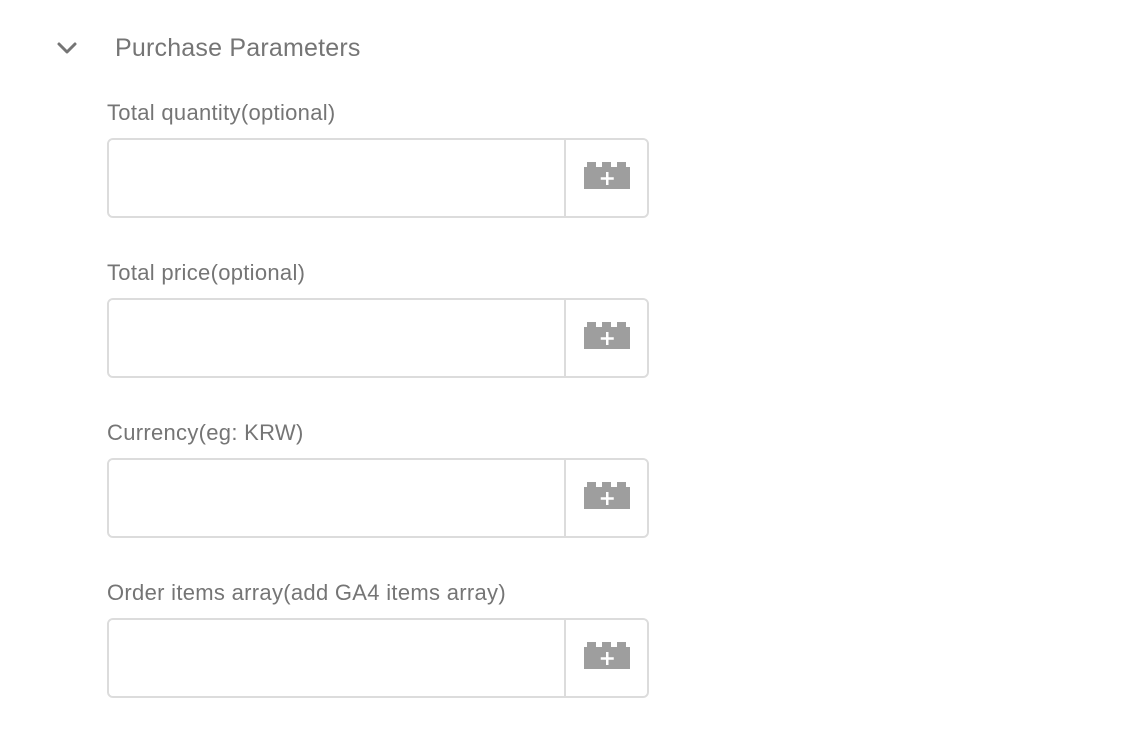 This screenshot has width=1138, height=730. What do you see at coordinates (67, 48) in the screenshot?
I see `chevron-down-icon` at bounding box center [67, 48].